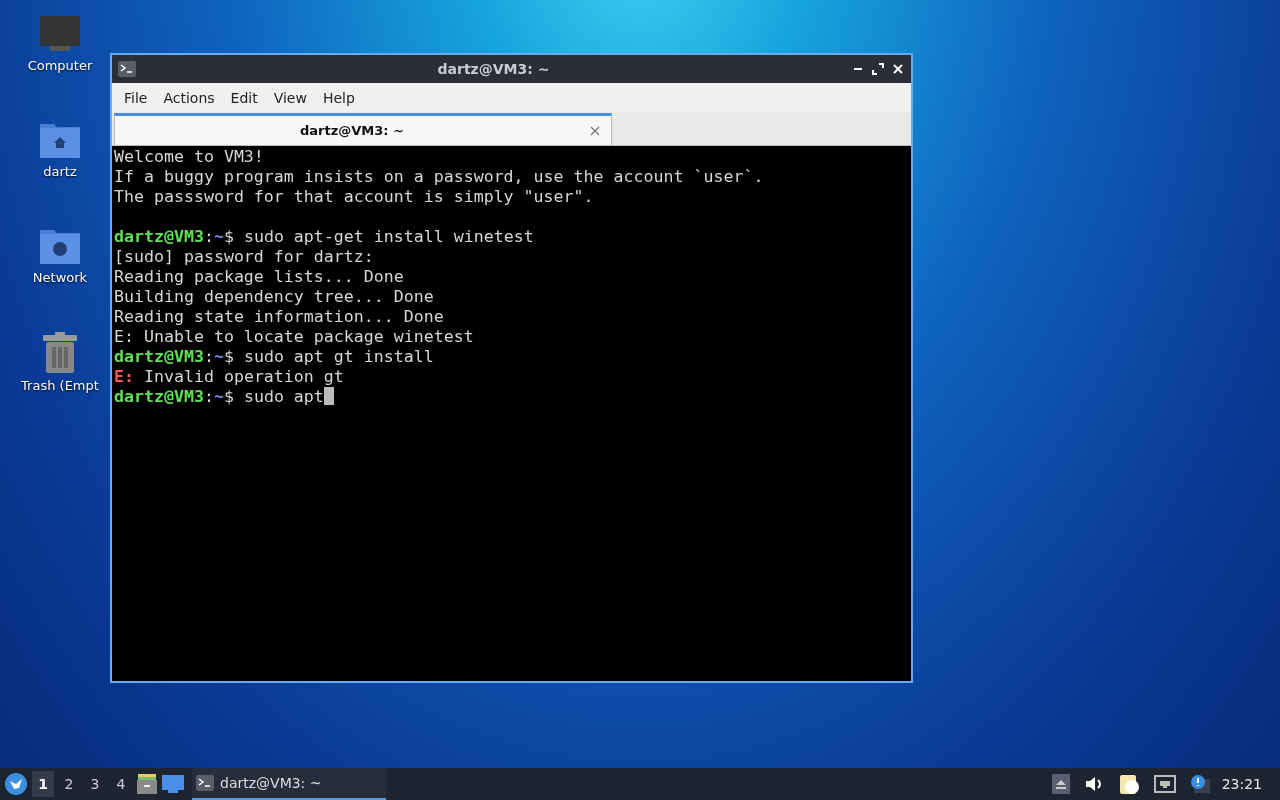  Describe the element at coordinates (274, 357) in the screenshot. I see `terminal-line: dartz@VM3:~$ sudo apt gt install` at that location.